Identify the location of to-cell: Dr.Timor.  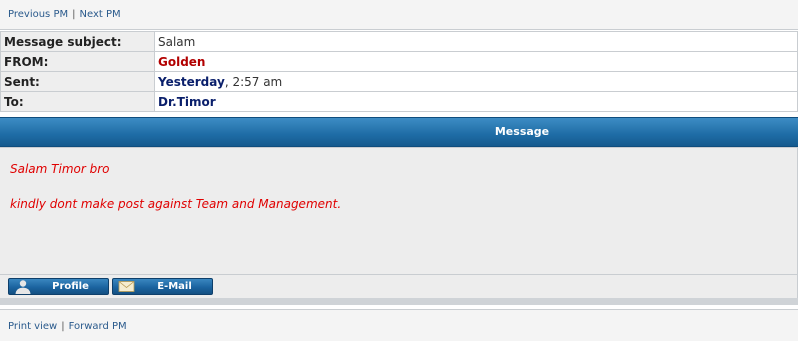
(476, 101).